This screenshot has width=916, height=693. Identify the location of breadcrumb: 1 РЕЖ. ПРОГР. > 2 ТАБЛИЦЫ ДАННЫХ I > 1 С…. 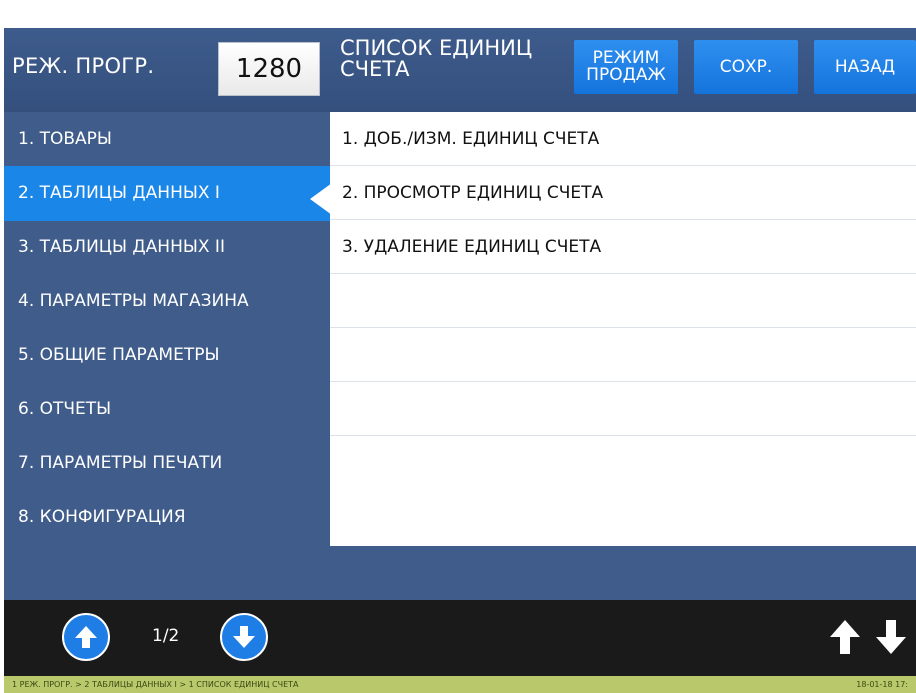
(155, 684).